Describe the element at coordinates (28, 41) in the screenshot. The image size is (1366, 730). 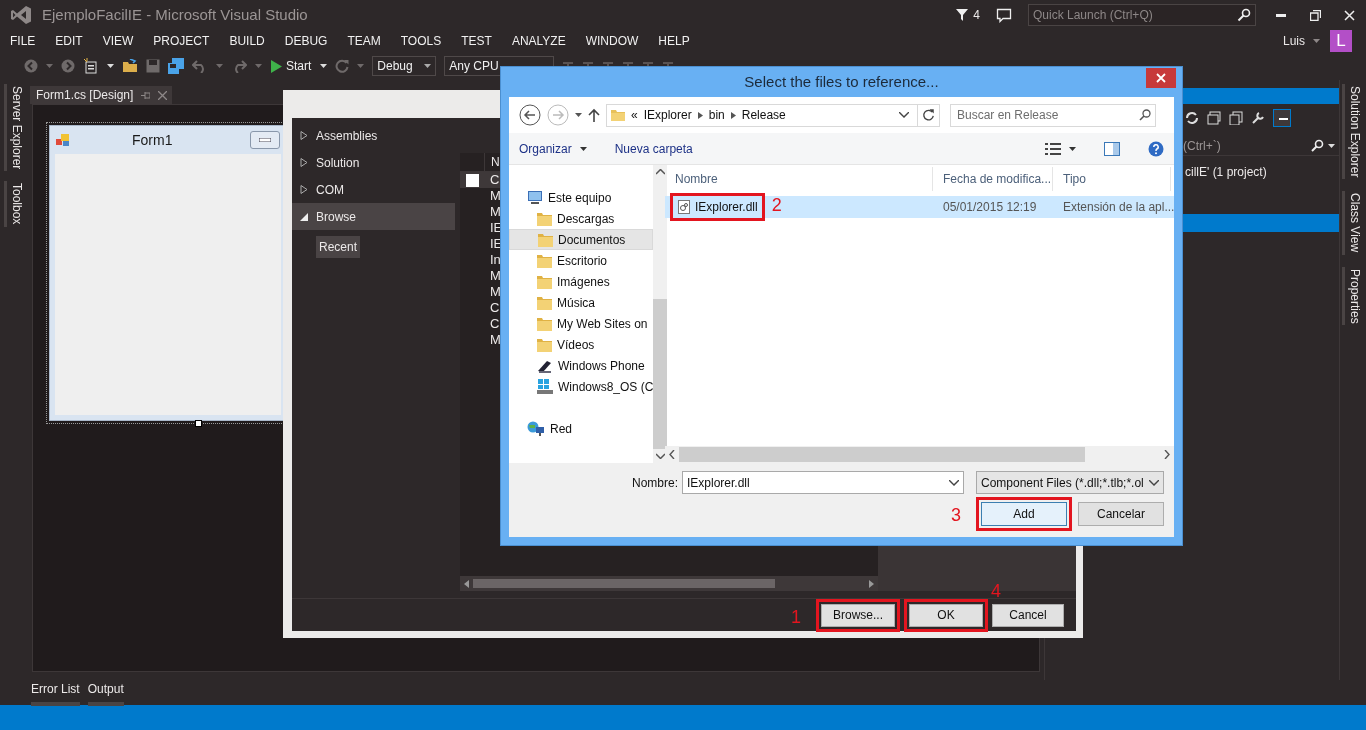
I see `menu-item: FILE` at that location.